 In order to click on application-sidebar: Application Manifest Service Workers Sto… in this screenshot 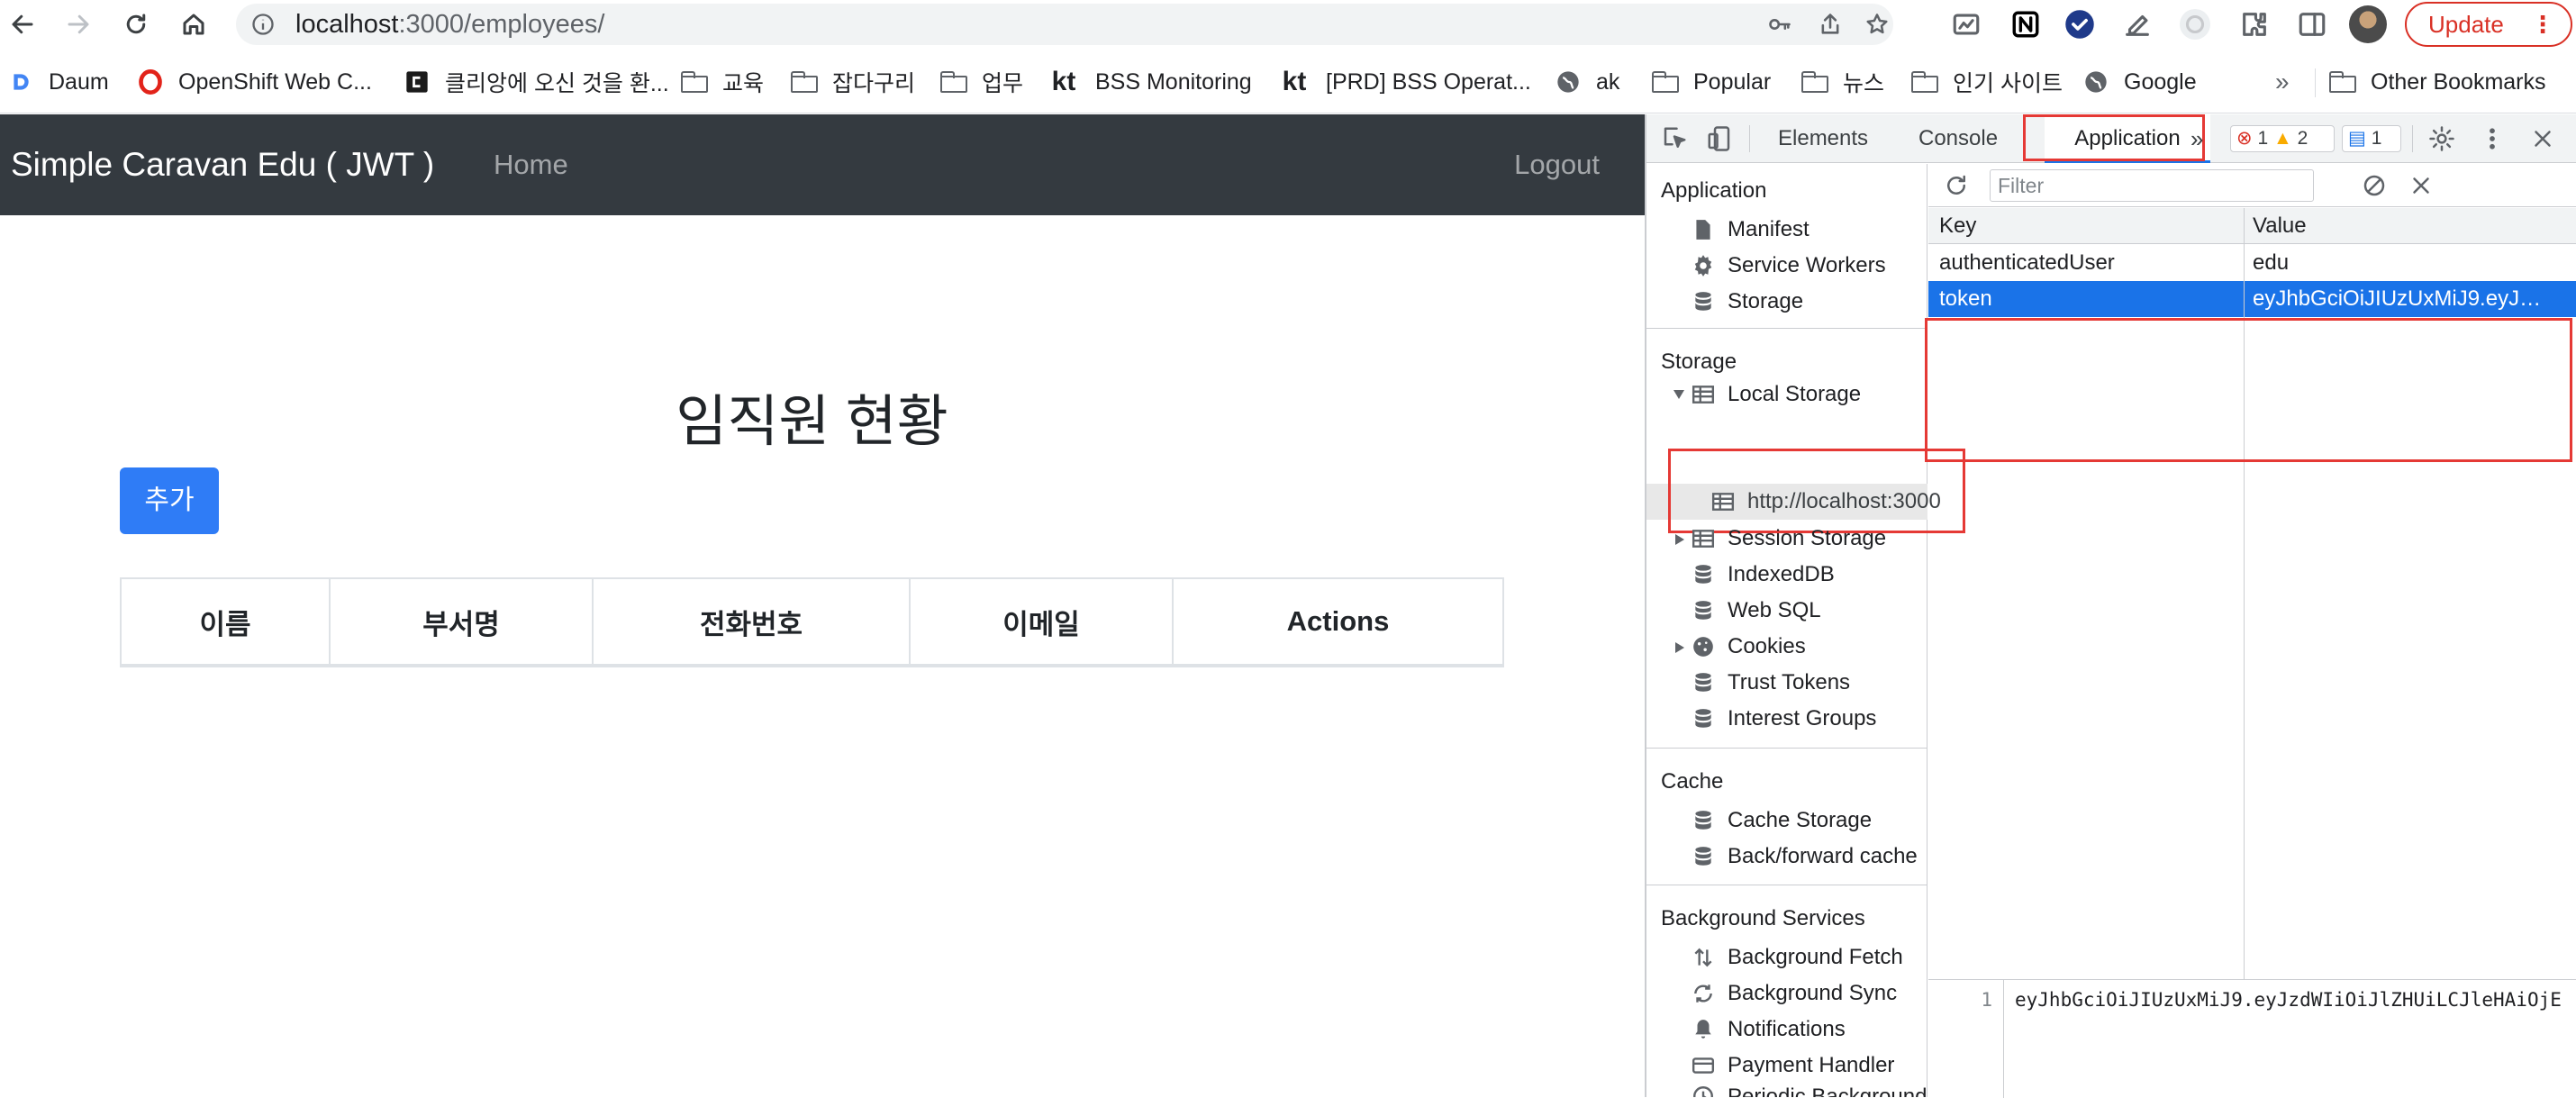, I will do `click(1813, 630)`.